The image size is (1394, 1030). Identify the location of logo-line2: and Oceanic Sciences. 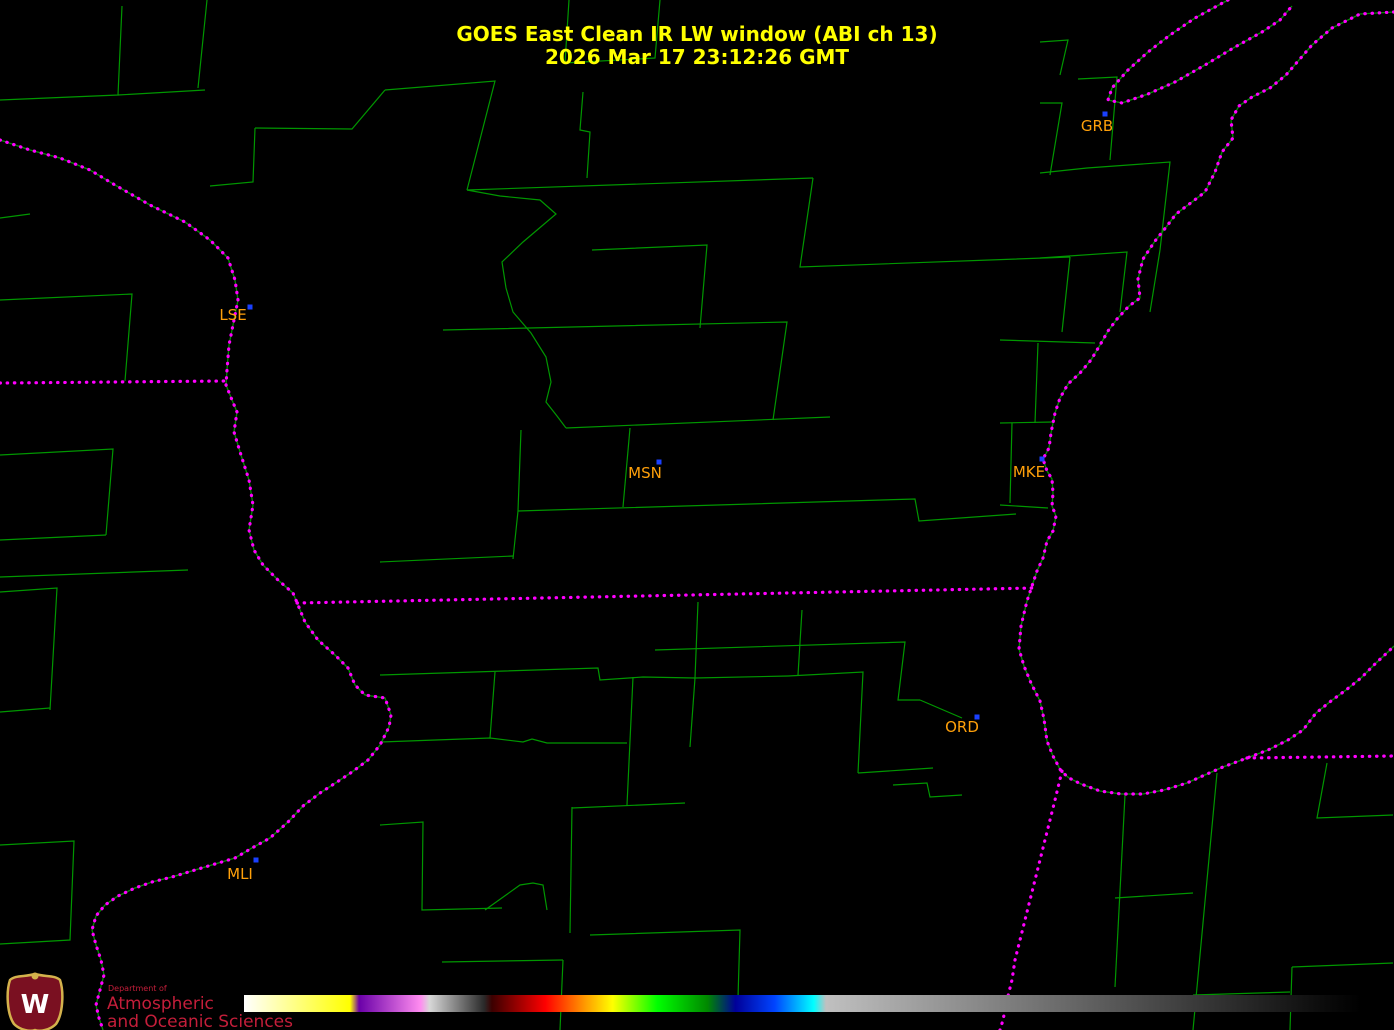
(200, 1021).